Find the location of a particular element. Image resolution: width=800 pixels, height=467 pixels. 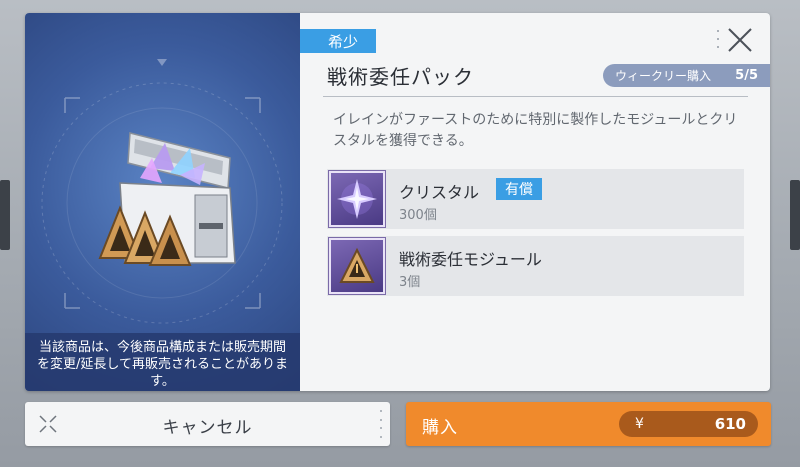

rarity-badge: 希少 is located at coordinates (338, 41).